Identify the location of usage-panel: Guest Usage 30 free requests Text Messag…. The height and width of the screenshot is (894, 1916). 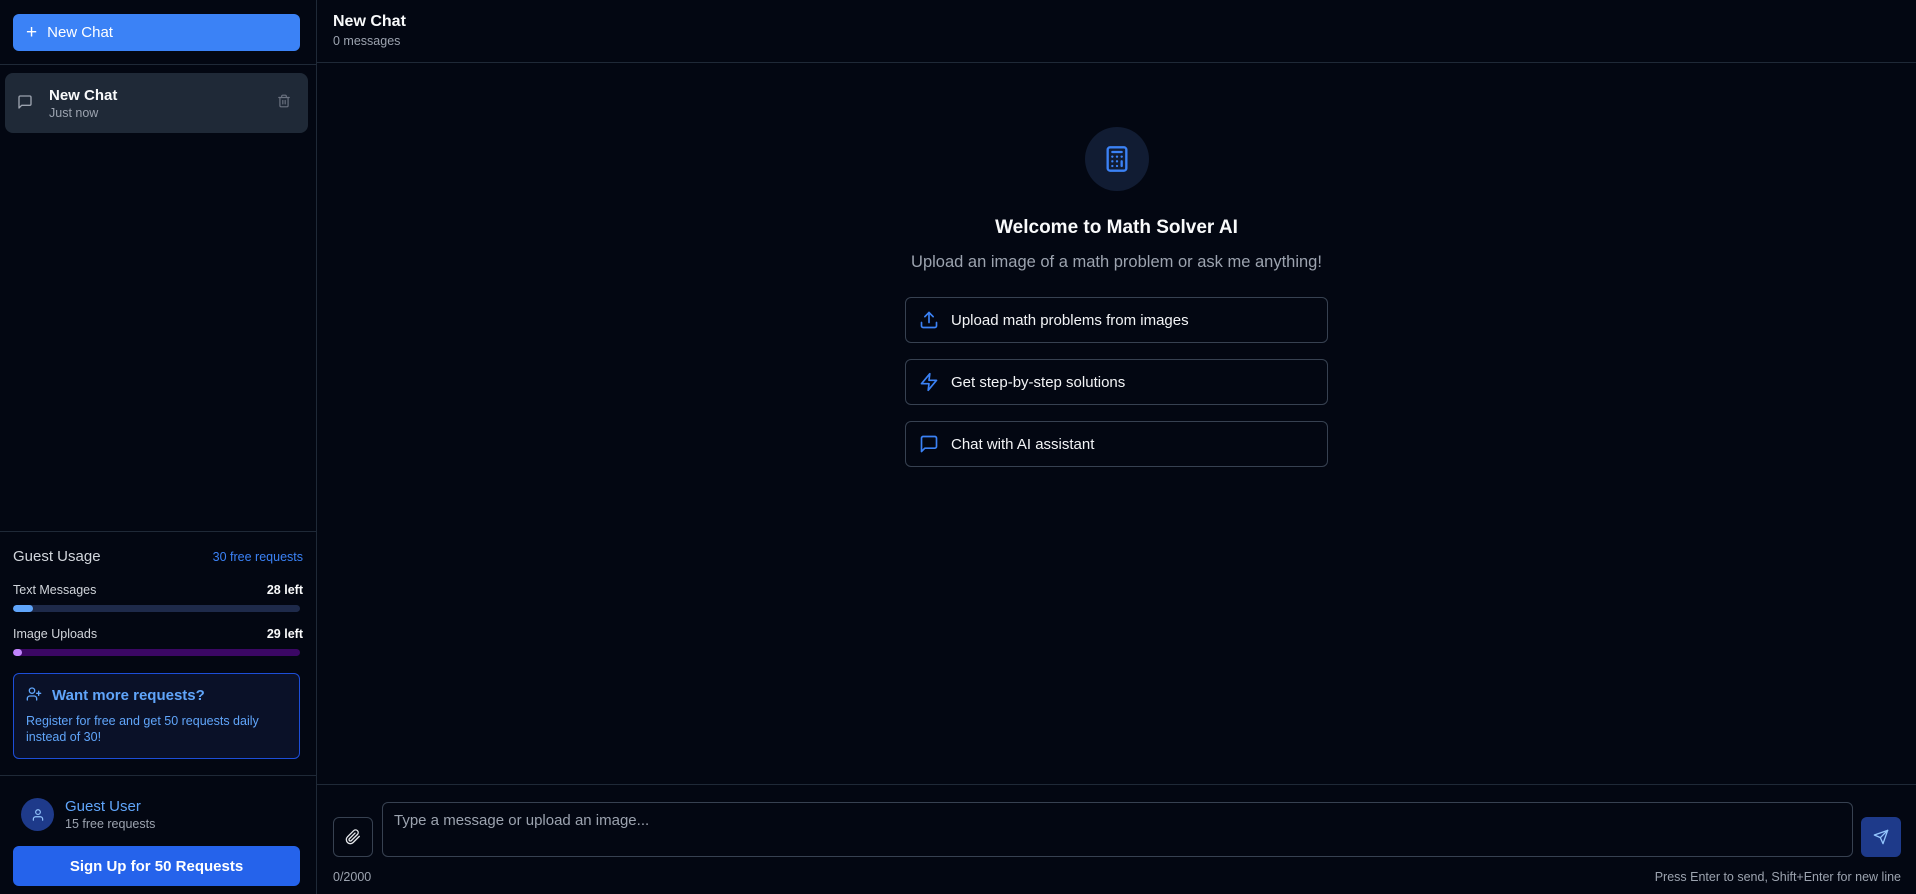
(158, 653).